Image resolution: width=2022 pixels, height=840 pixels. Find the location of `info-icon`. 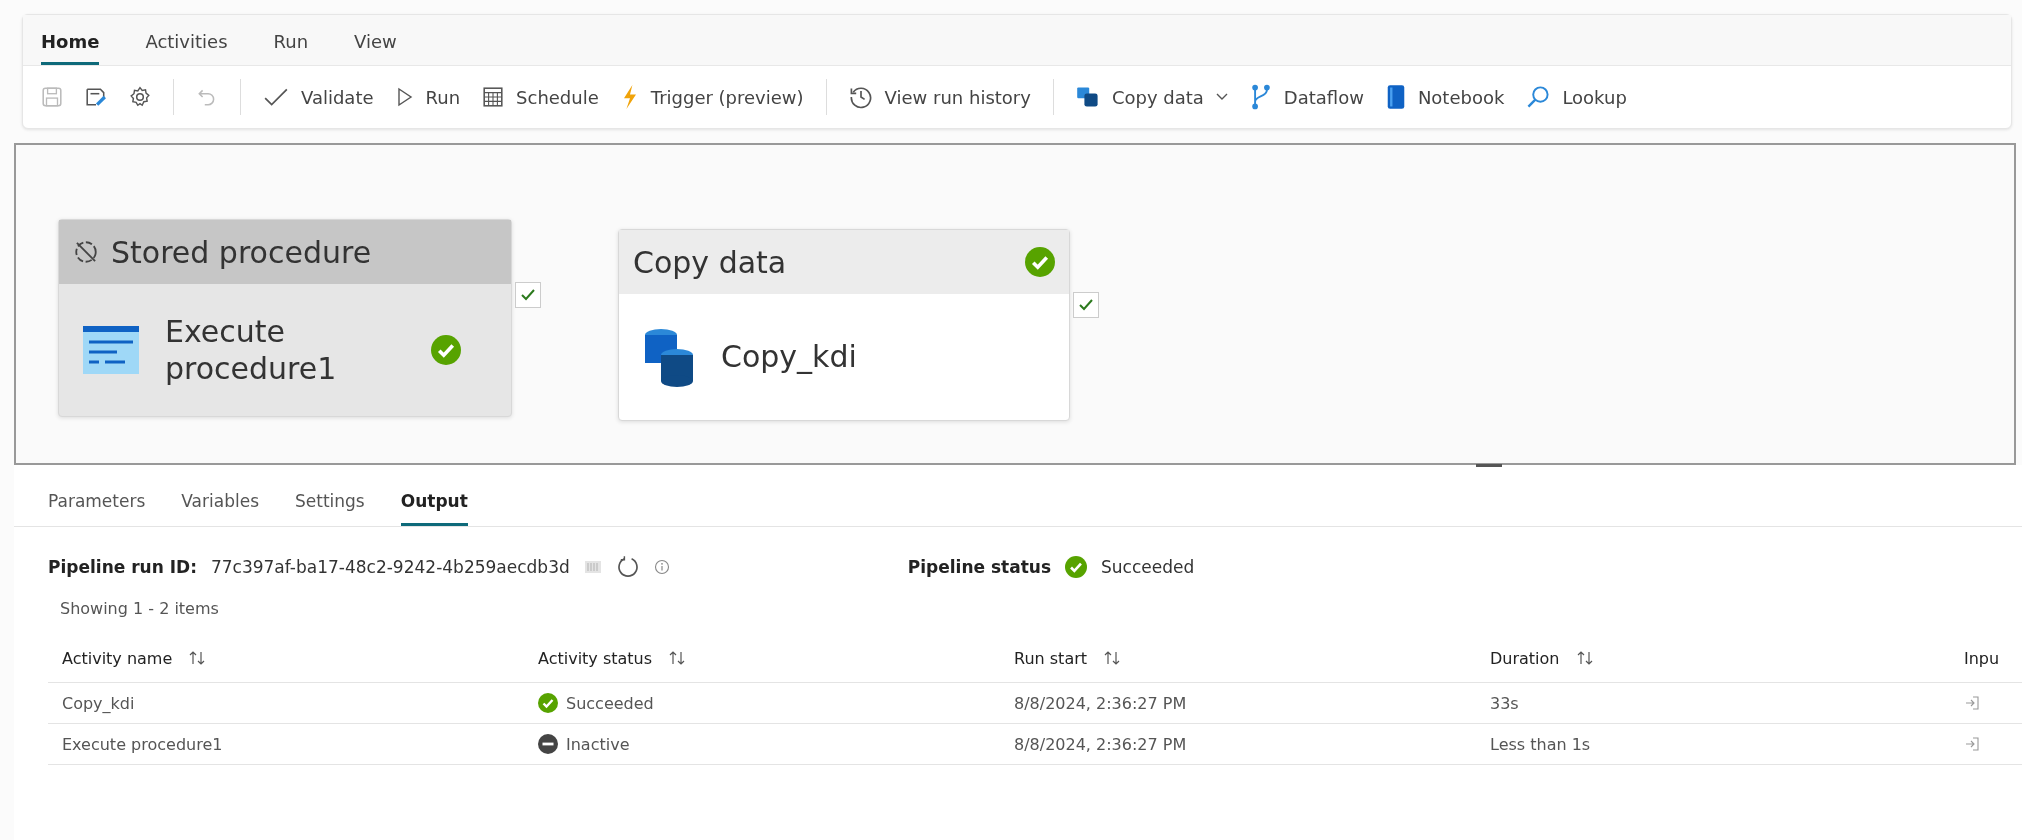

info-icon is located at coordinates (661, 567).